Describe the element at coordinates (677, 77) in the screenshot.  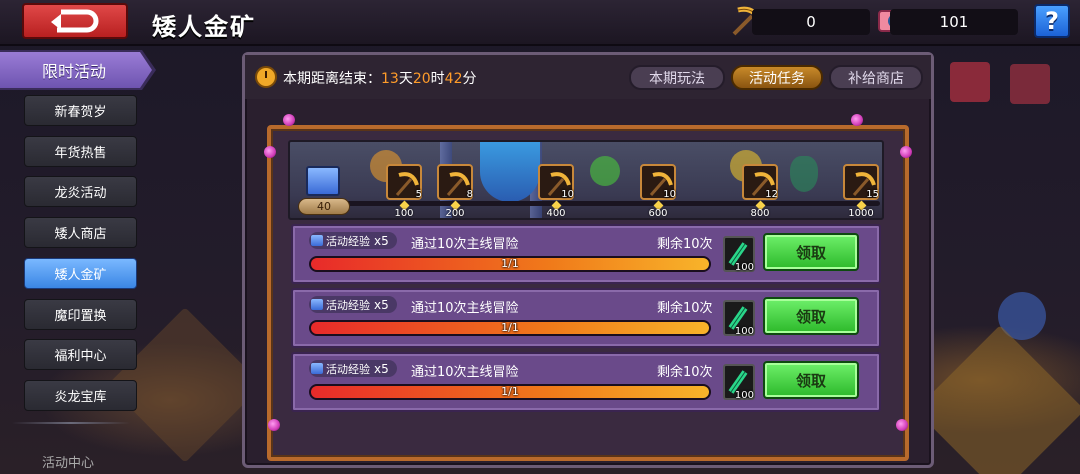
I see `tab-gameplay: 本期玩法` at that location.